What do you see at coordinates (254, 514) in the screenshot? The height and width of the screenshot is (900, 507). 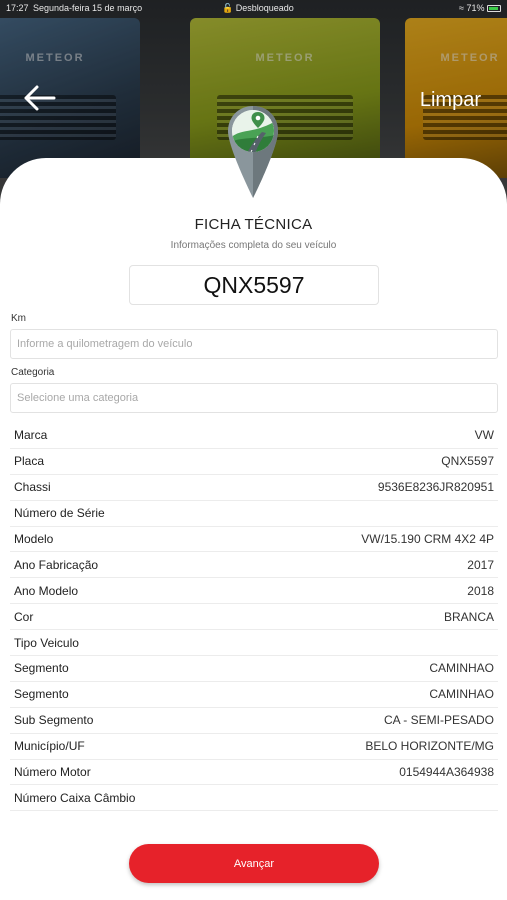 I see `spec-row-numero-serie: Número de Série` at bounding box center [254, 514].